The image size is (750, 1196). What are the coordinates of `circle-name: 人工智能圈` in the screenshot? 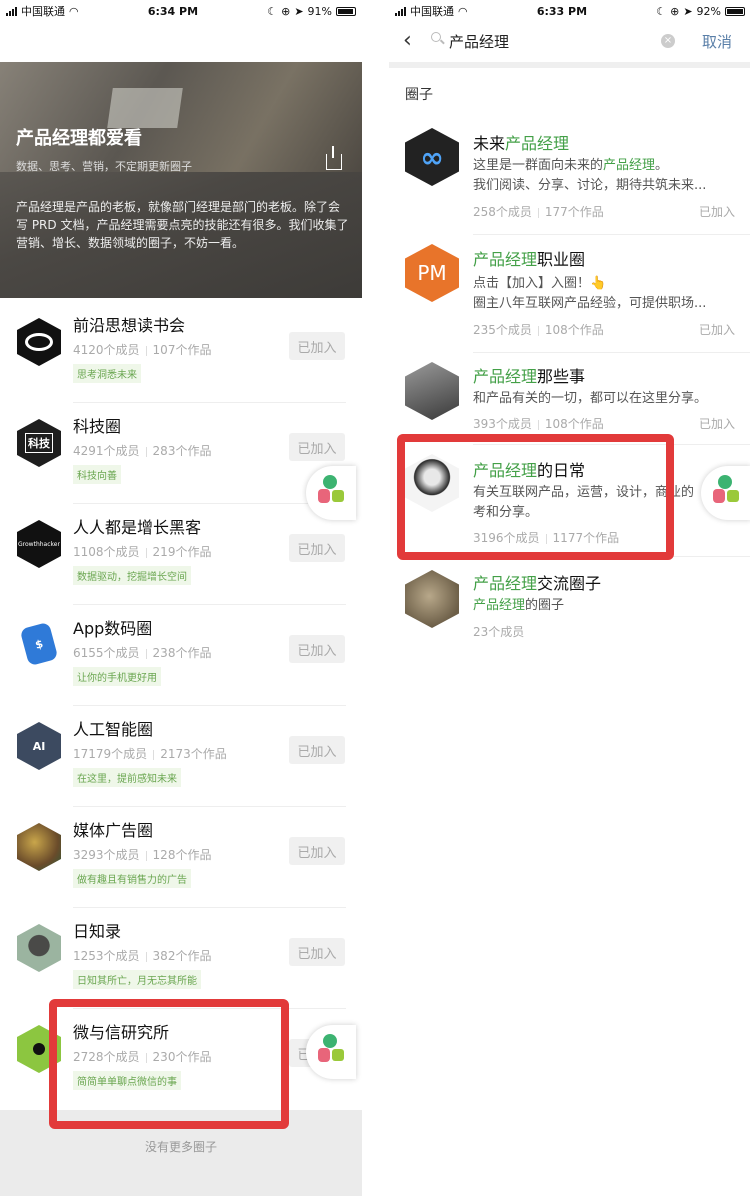 It's located at (113, 729).